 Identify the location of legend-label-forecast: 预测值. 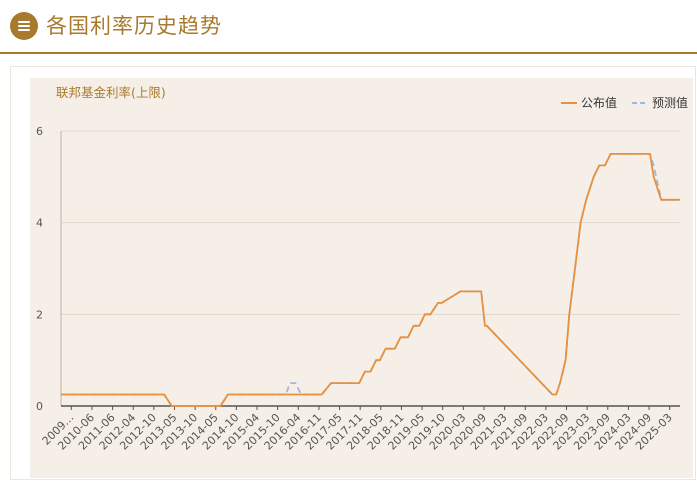
(670, 102).